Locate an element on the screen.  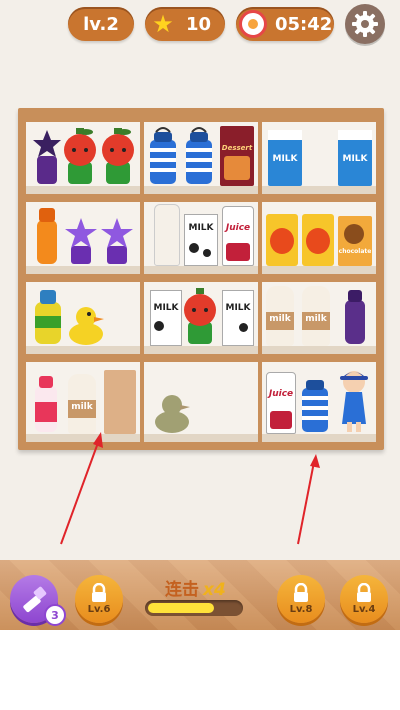
yellow-juice-bottle is located at coordinates (48, 315).